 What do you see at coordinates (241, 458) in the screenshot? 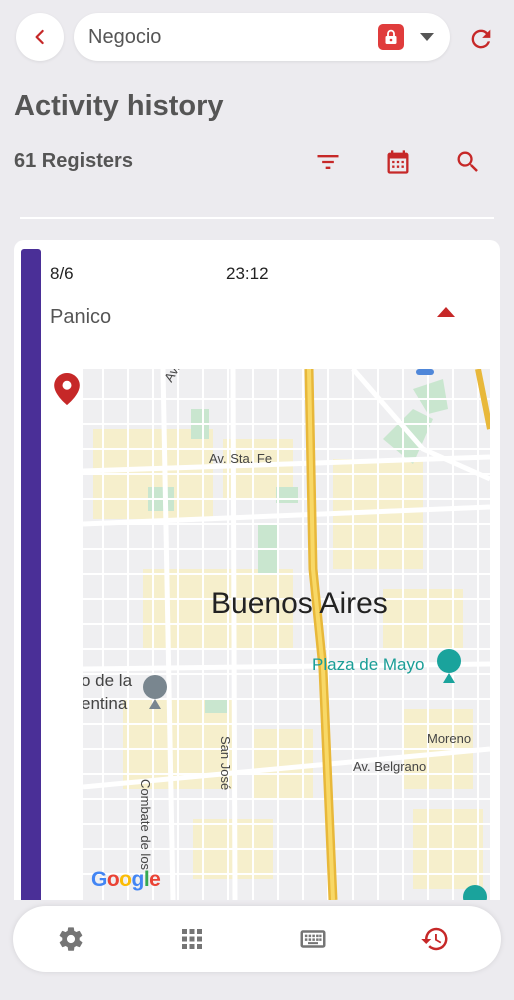
I see `map-street-label: Av. Sta. Fe` at bounding box center [241, 458].